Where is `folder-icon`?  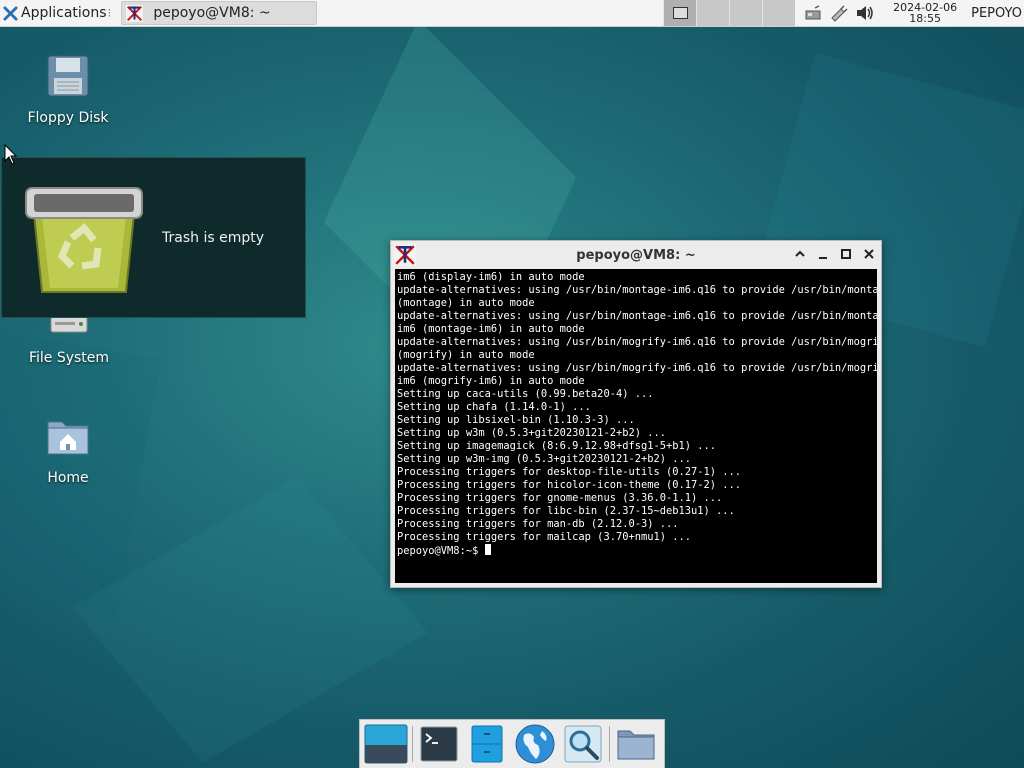
folder-icon is located at coordinates (636, 745).